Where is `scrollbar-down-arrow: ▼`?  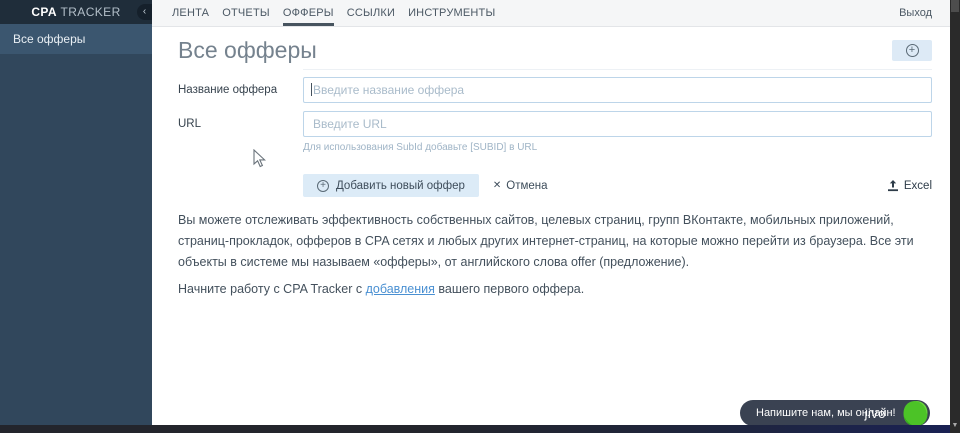
scrollbar-down-arrow: ▼ is located at coordinates (955, 426).